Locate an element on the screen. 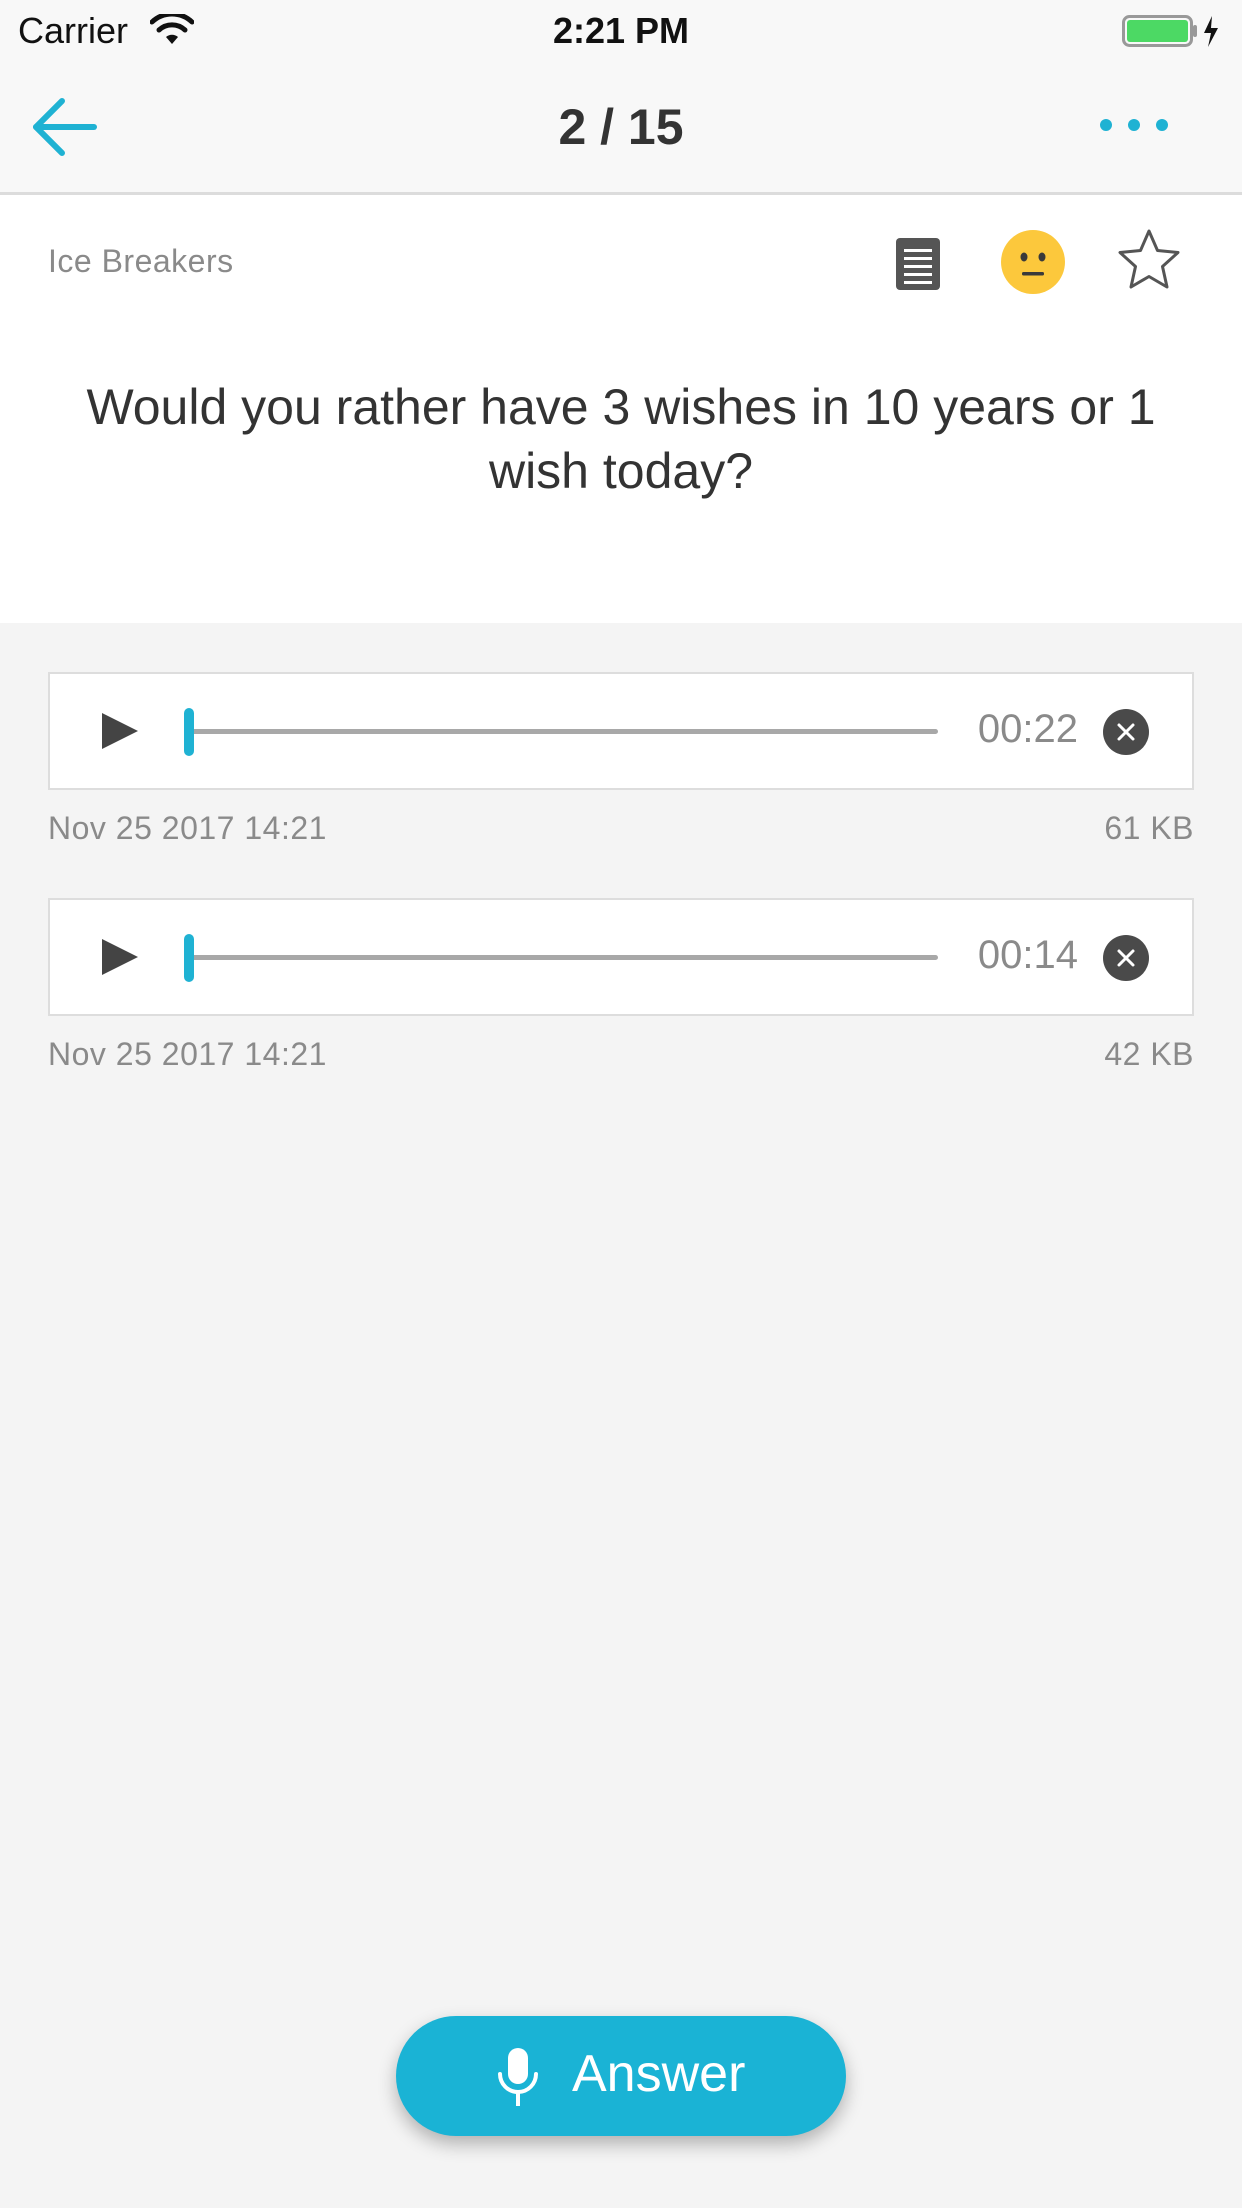  category-label: Ice Breakers is located at coordinates (141, 261).